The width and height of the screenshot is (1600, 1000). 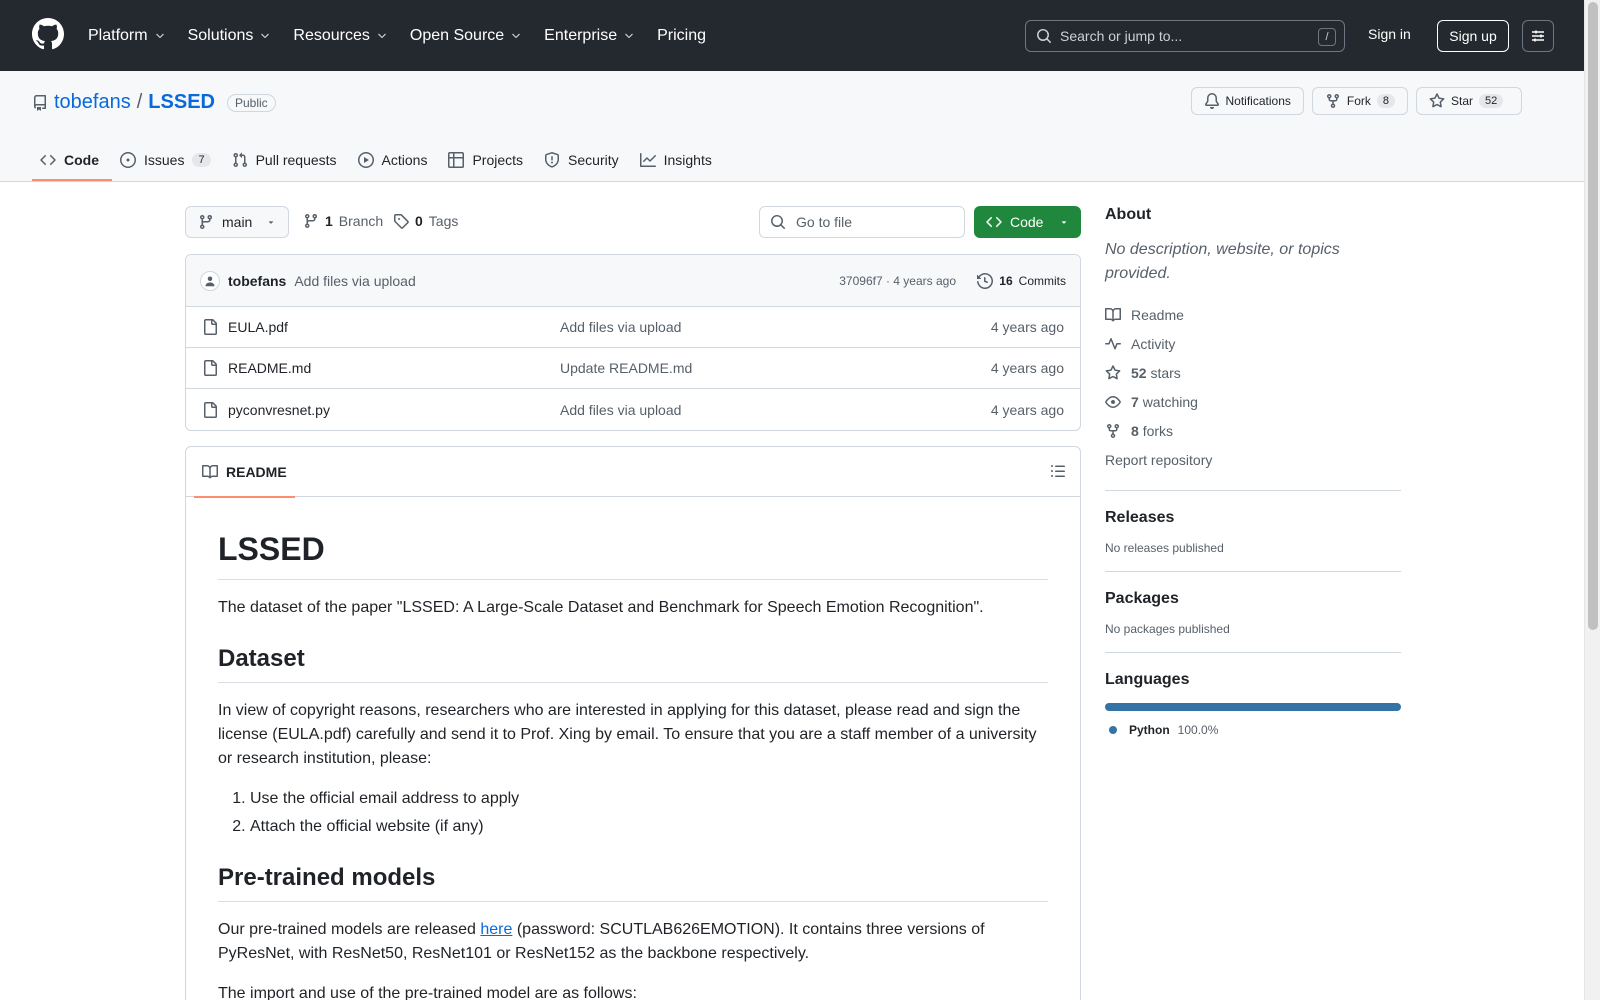 I want to click on nav-label: Enterprise, so click(x=581, y=35).